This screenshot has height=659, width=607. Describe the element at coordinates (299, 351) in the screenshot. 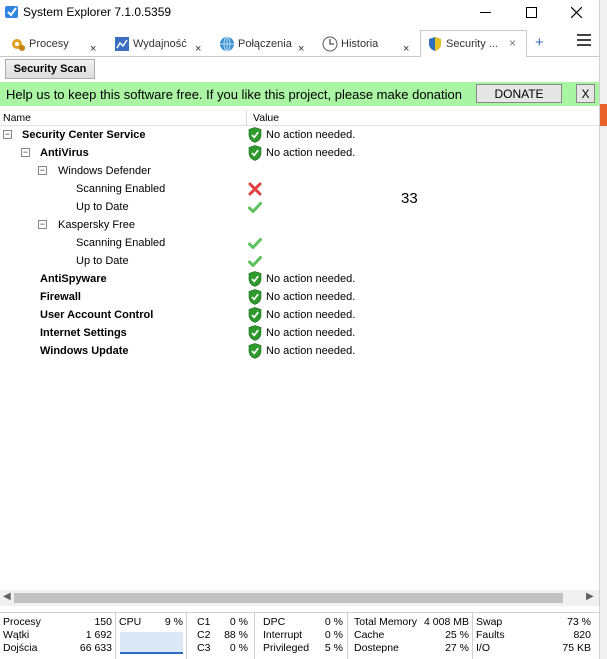

I see `tree-row: Windows Update No action needed.` at that location.